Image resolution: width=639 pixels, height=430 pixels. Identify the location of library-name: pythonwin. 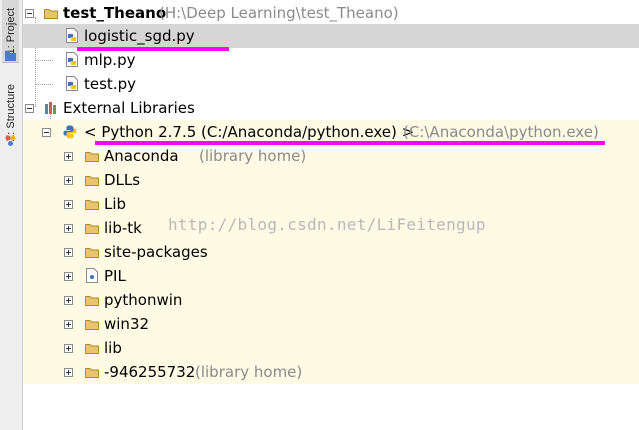
(143, 300).